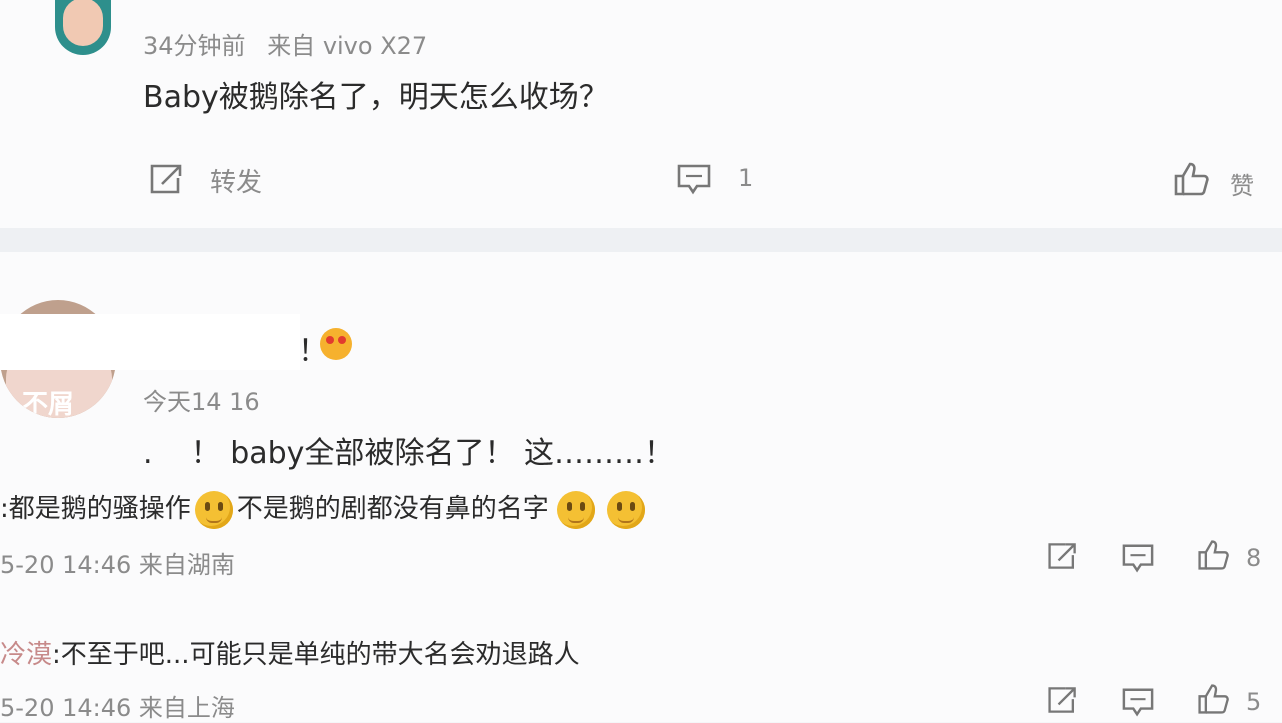 Image resolution: width=1282 pixels, height=723 pixels. What do you see at coordinates (1254, 702) in the screenshot?
I see `like-count: 5` at bounding box center [1254, 702].